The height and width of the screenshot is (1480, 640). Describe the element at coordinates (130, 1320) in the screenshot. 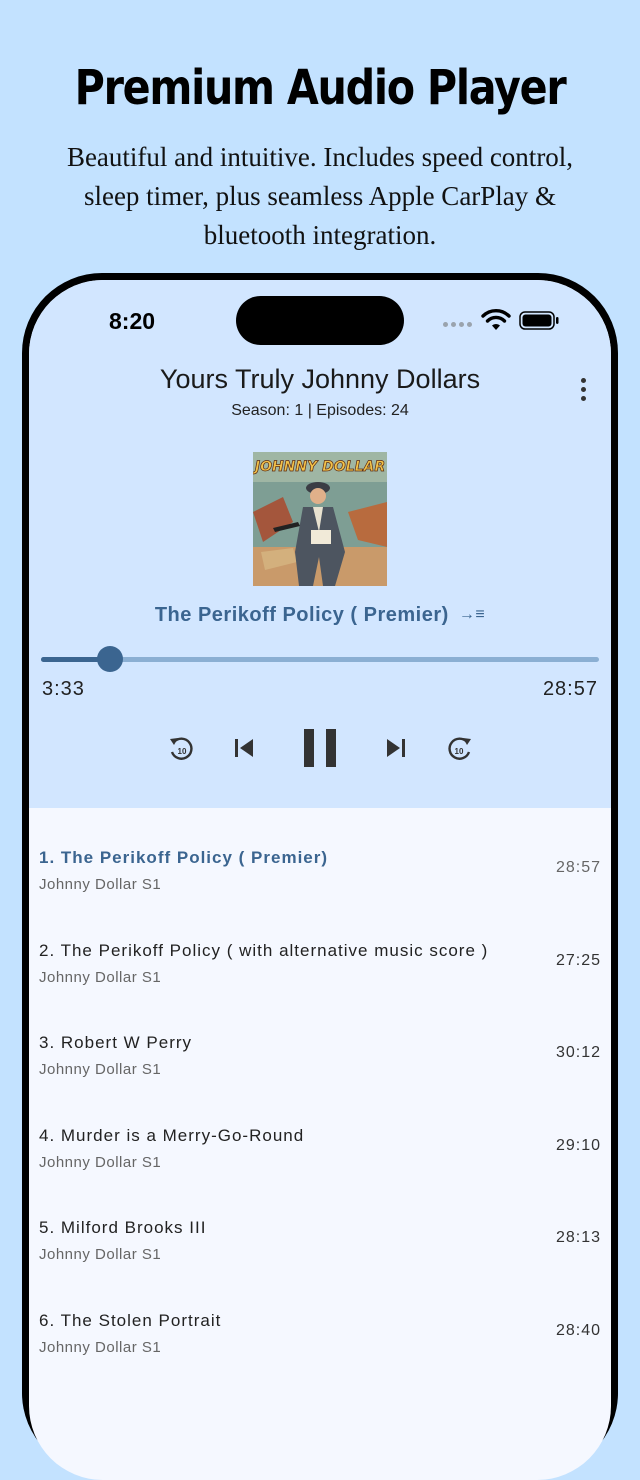

I see `episode-title: 6. The Stolen Portrait` at that location.